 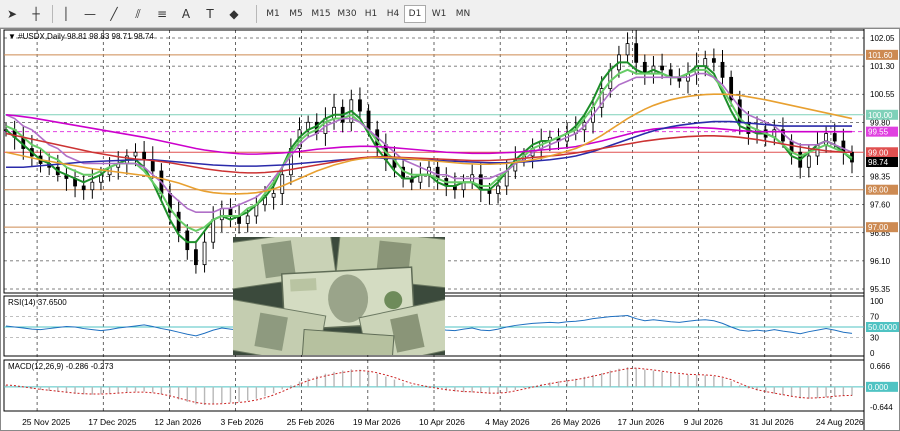 What do you see at coordinates (439, 14) in the screenshot?
I see `timeframe-w1: W1` at bounding box center [439, 14].